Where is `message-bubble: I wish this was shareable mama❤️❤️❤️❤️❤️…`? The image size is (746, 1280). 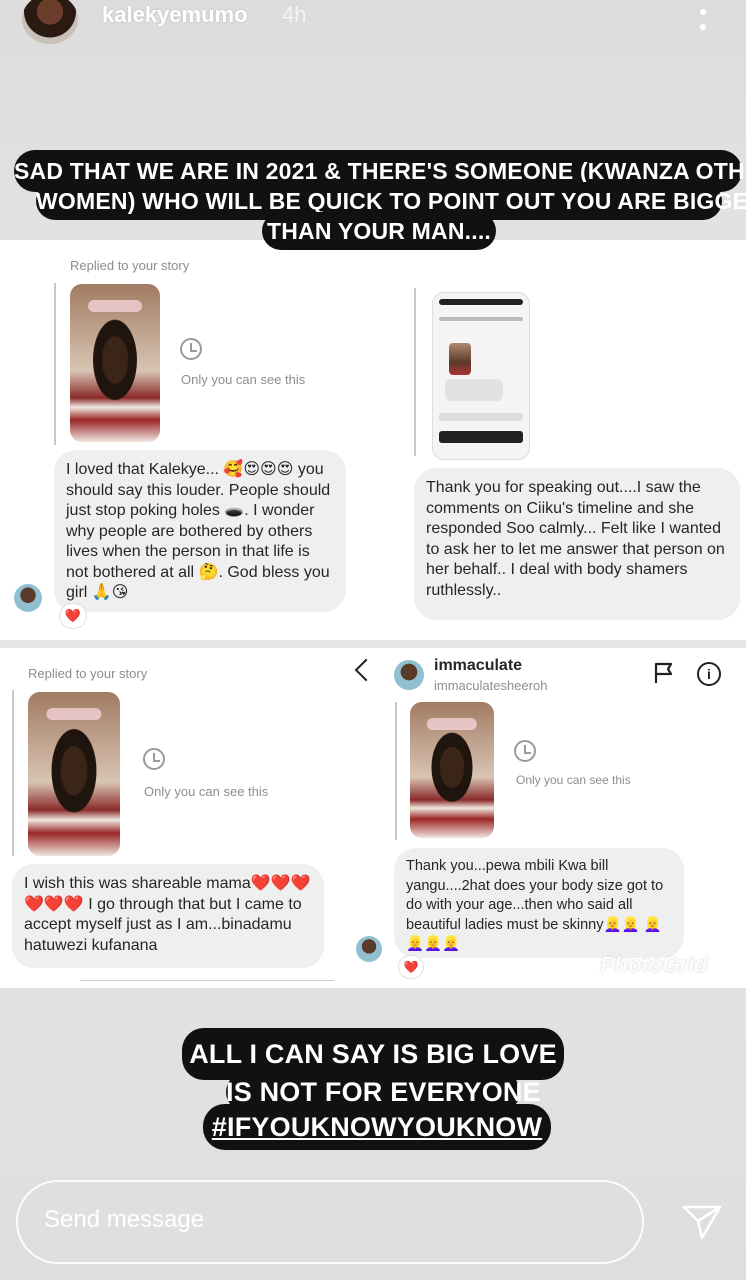 message-bubble: I wish this was shareable mama❤️❤️❤️❤️❤️… is located at coordinates (168, 916).